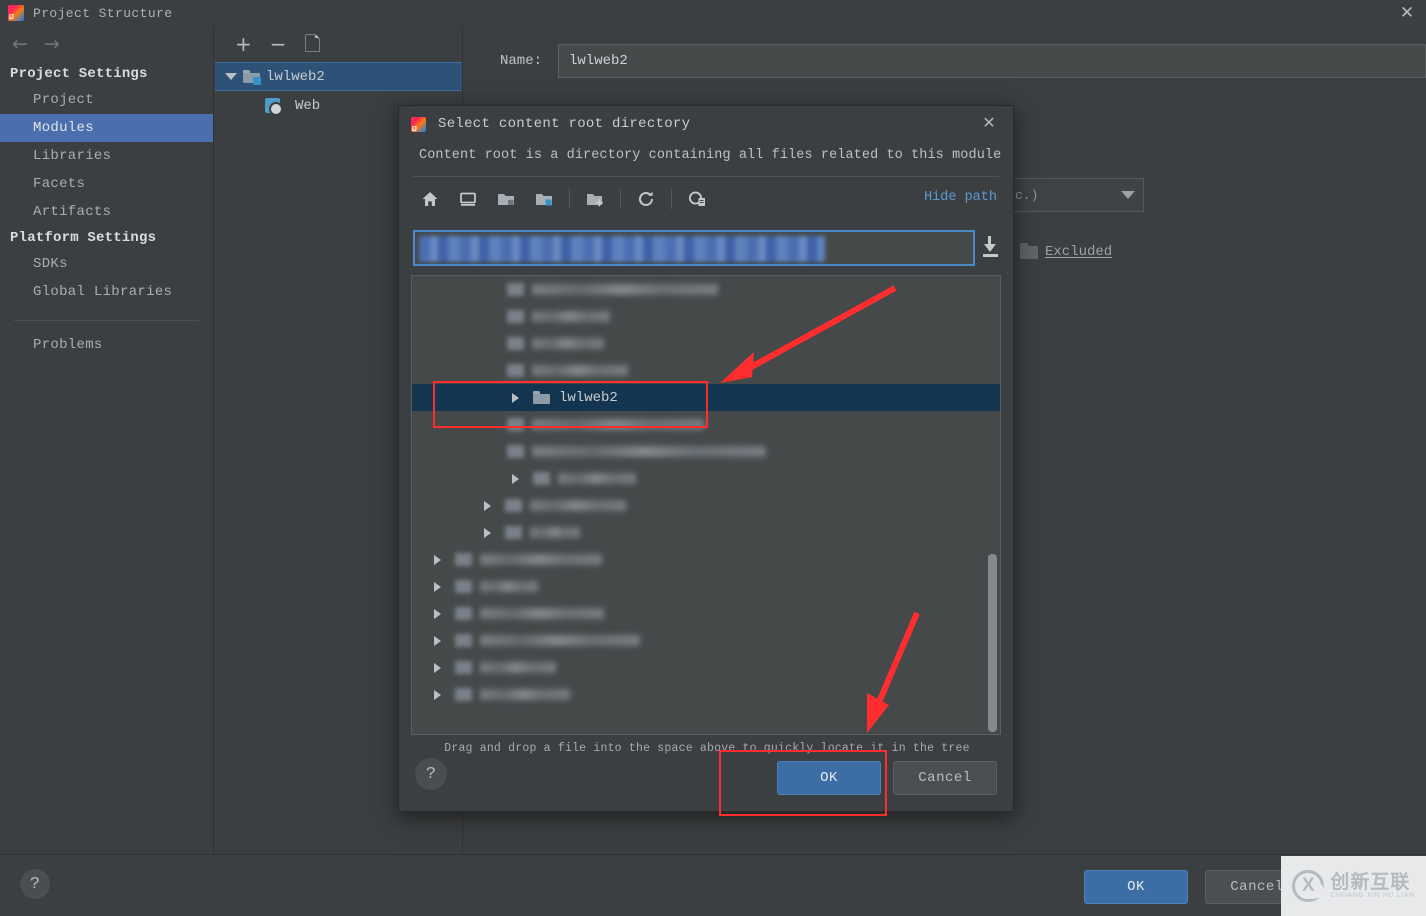 This screenshot has height=916, width=1426. I want to click on path-input, so click(694, 248).